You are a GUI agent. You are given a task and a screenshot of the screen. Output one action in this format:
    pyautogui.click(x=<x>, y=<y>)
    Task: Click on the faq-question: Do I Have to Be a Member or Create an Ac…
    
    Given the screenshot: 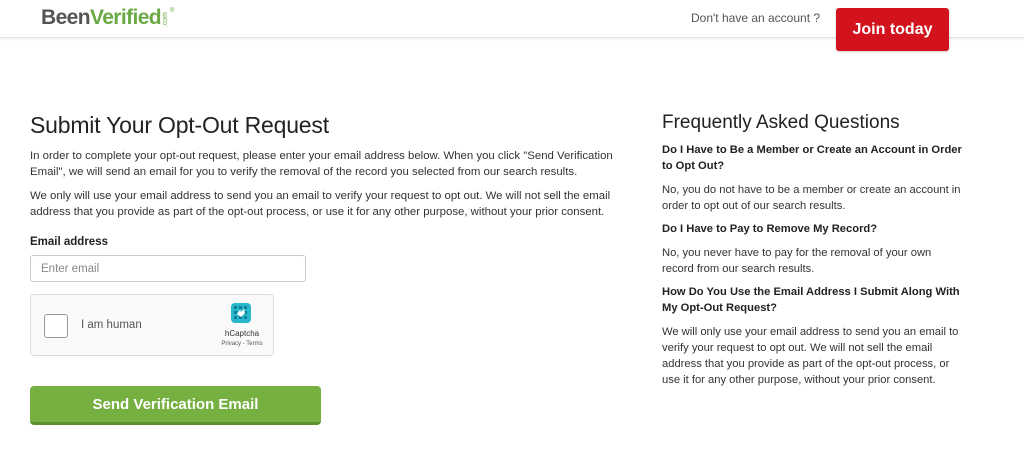 What is the action you would take?
    pyautogui.click(x=812, y=158)
    